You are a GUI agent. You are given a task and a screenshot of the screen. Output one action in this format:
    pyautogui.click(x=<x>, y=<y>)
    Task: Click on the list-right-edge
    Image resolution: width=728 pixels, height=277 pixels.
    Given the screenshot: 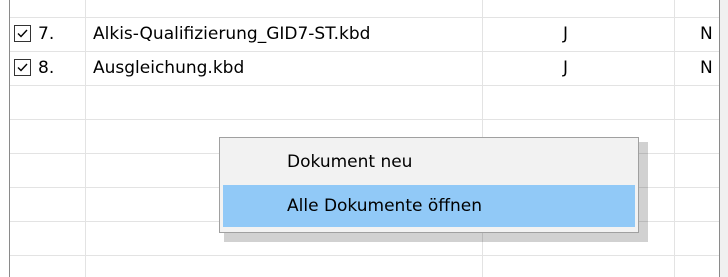 What is the action you would take?
    pyautogui.click(x=724, y=138)
    